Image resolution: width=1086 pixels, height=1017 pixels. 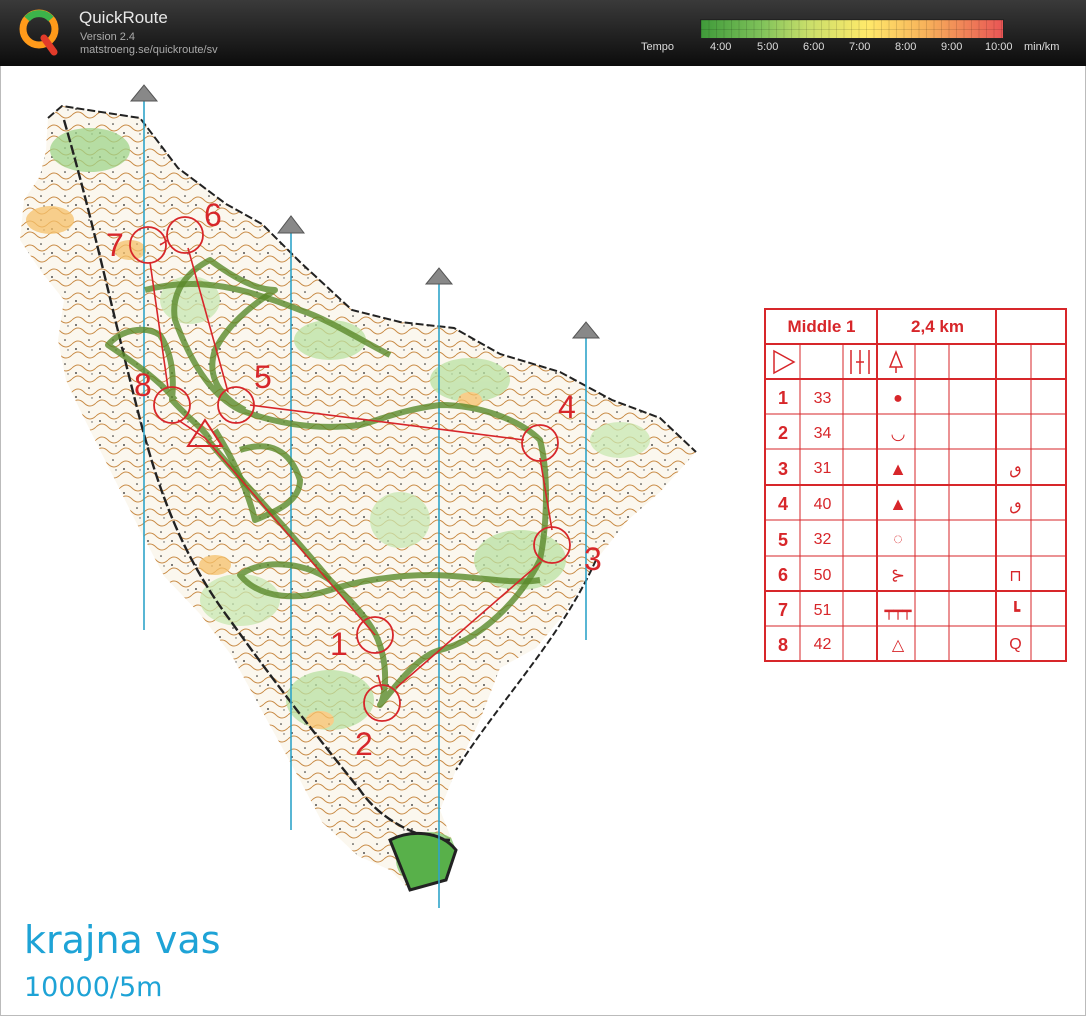 What do you see at coordinates (339, 644) in the screenshot?
I see `control-number: 1` at bounding box center [339, 644].